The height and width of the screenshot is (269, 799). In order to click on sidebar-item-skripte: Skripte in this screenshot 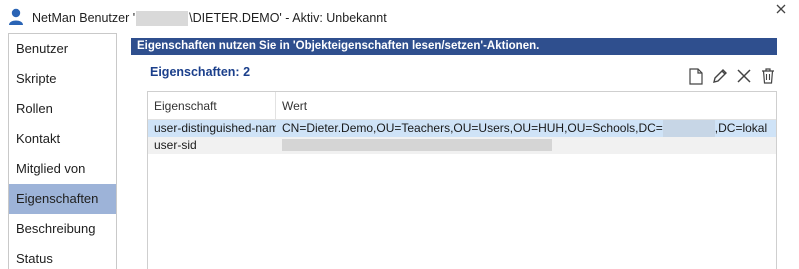, I will do `click(62, 79)`.